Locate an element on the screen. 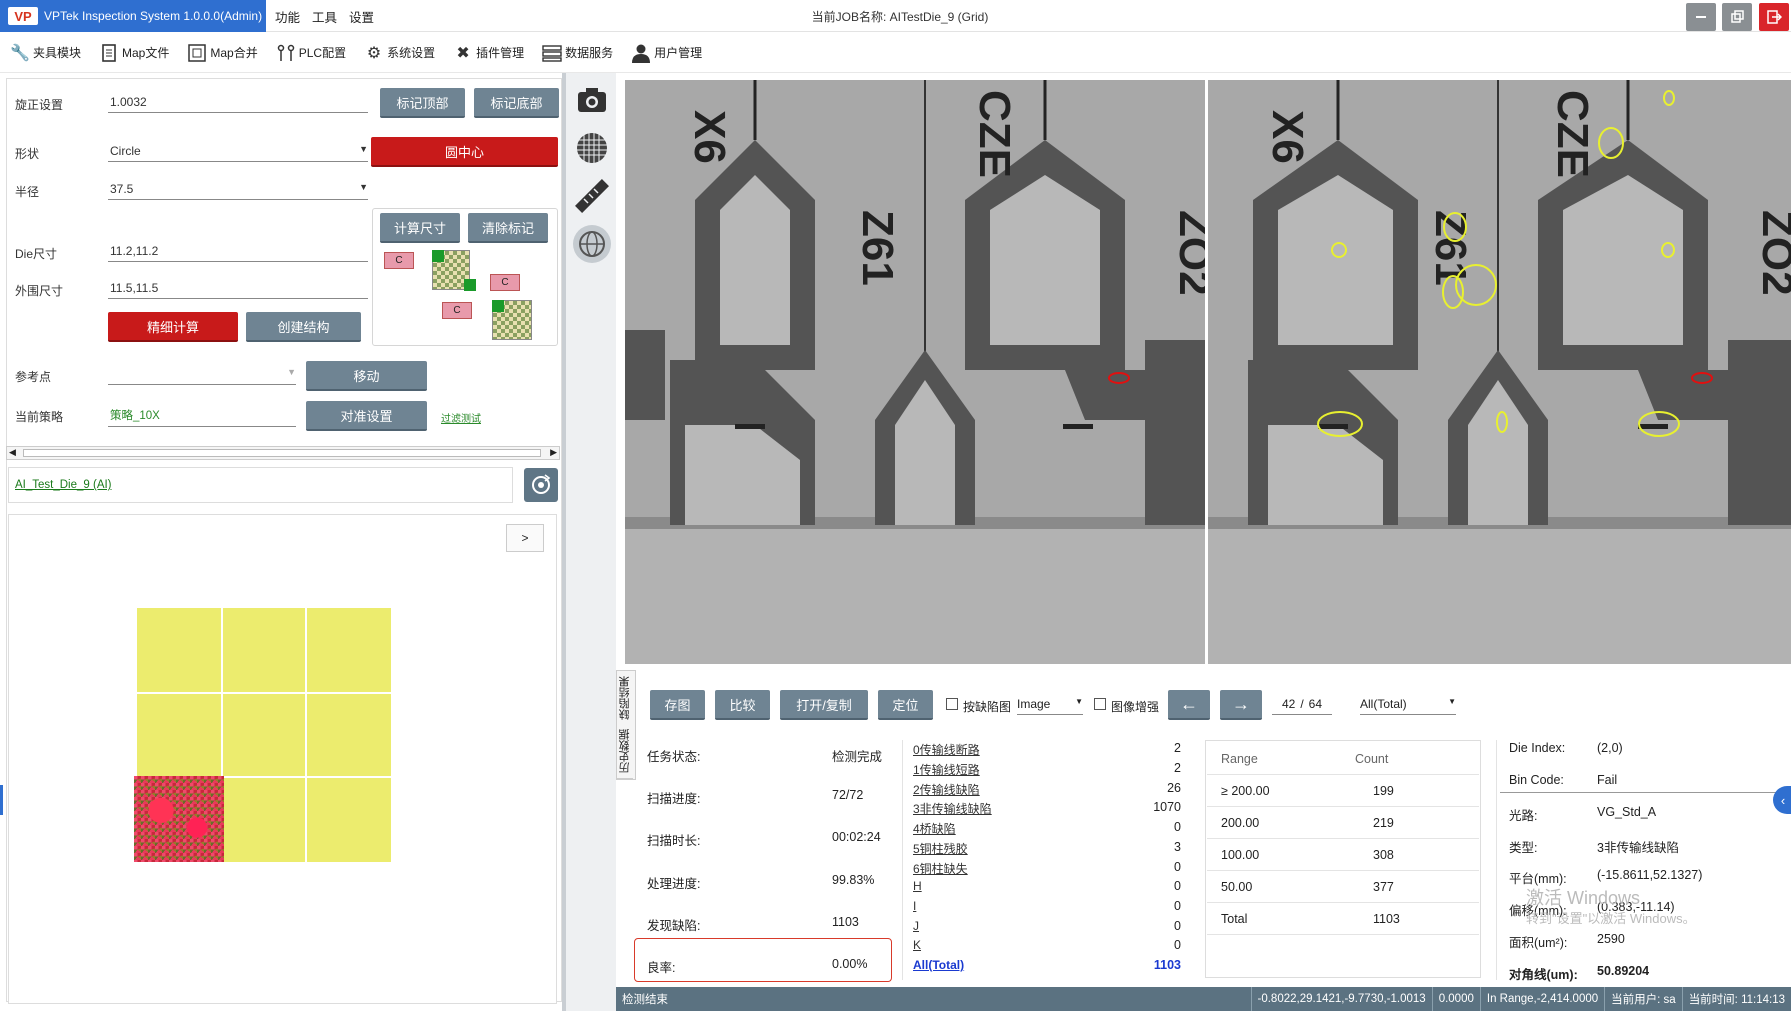 This screenshot has height=1011, width=1791. menu-tools: 工具 is located at coordinates (324, 16).